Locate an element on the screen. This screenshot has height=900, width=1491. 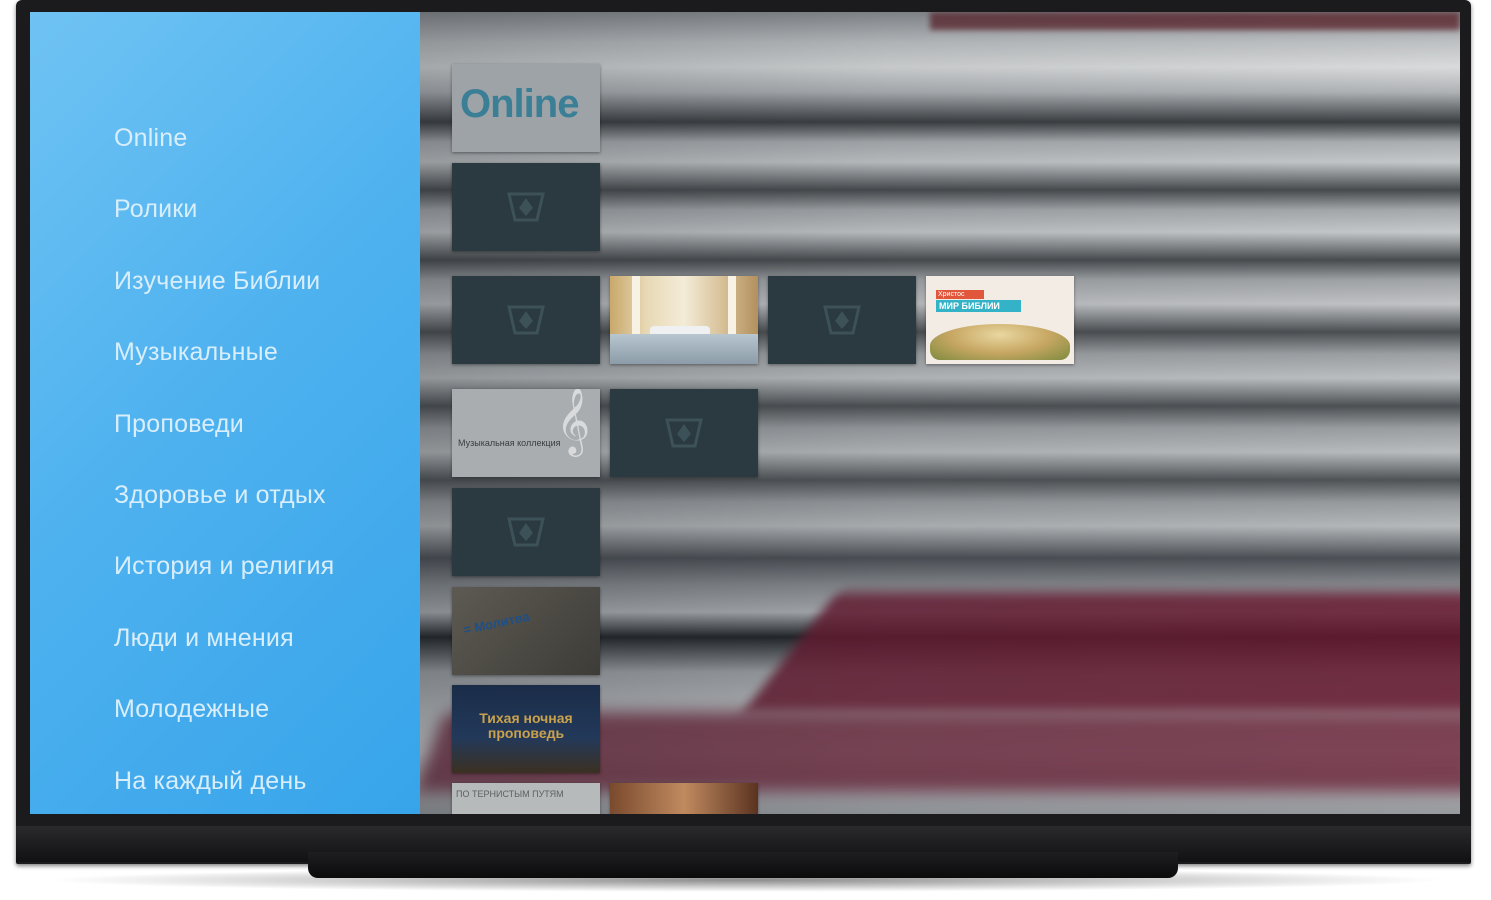
menu-item-health: Здоровье и отдых is located at coordinates (224, 508).